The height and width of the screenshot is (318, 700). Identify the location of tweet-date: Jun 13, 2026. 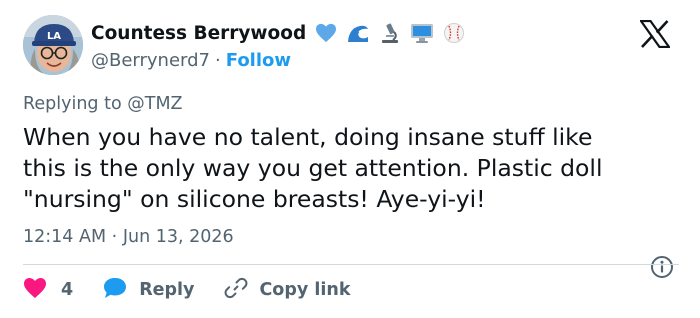
(178, 237).